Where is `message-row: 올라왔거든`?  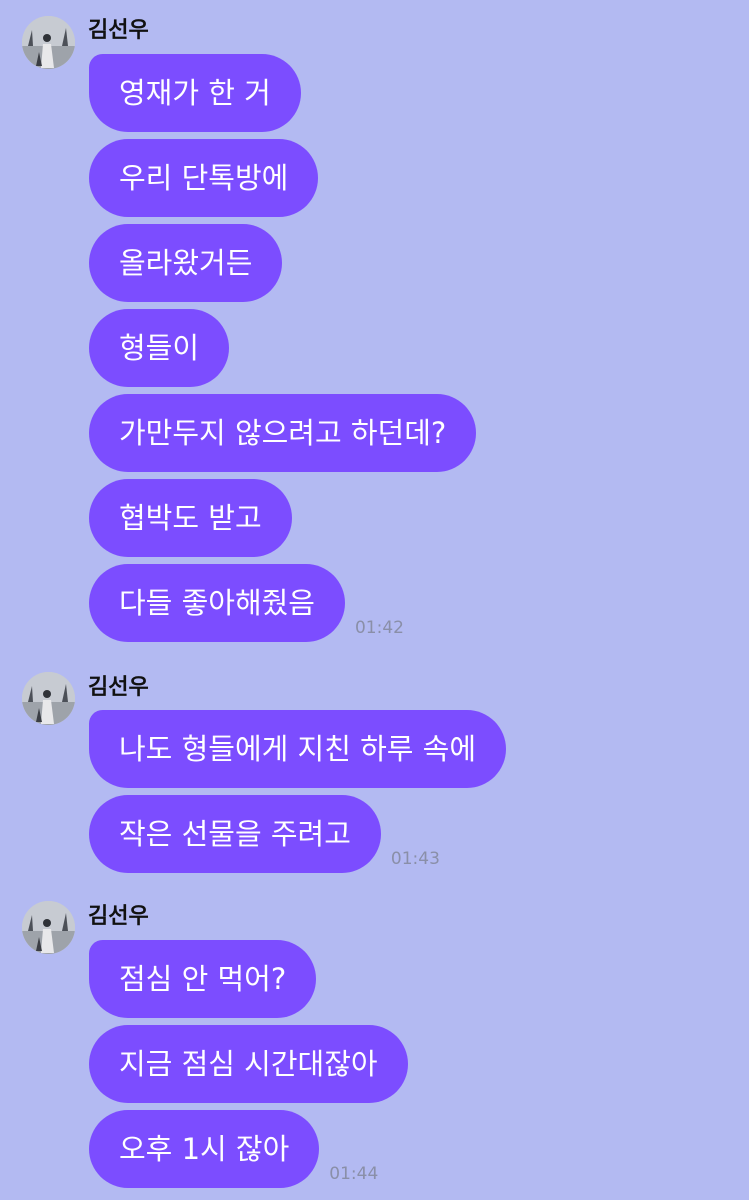
message-row: 올라왔거든 is located at coordinates (186, 263).